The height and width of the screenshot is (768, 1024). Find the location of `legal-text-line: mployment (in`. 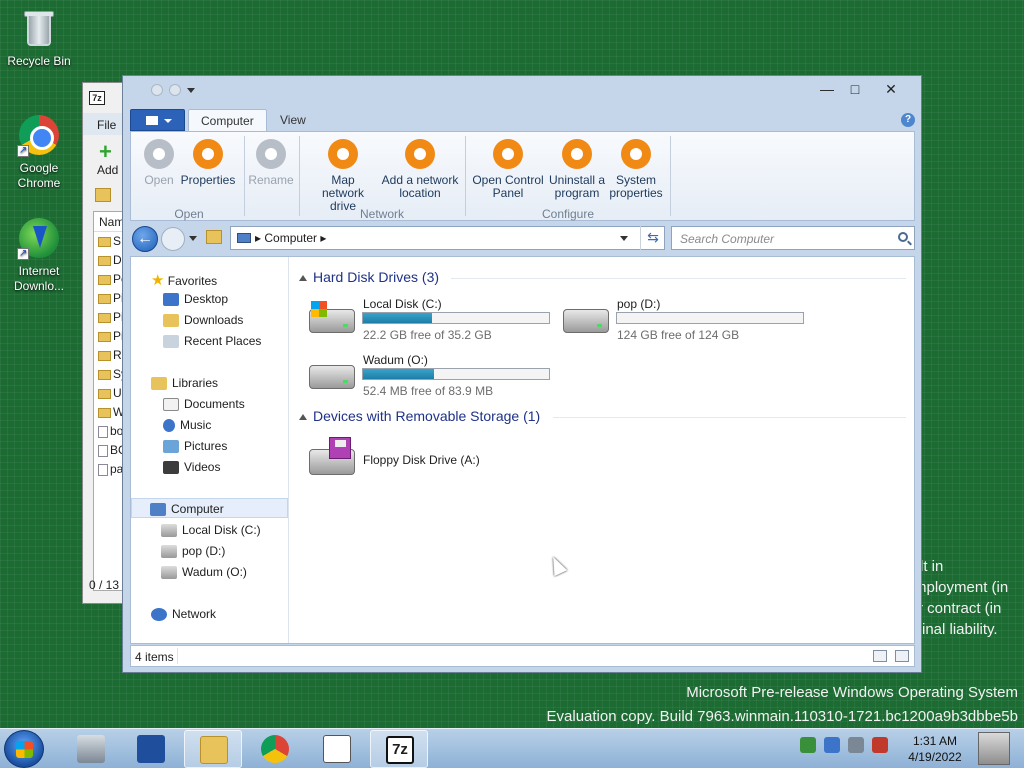

legal-text-line: mployment (in is located at coordinates (961, 587).